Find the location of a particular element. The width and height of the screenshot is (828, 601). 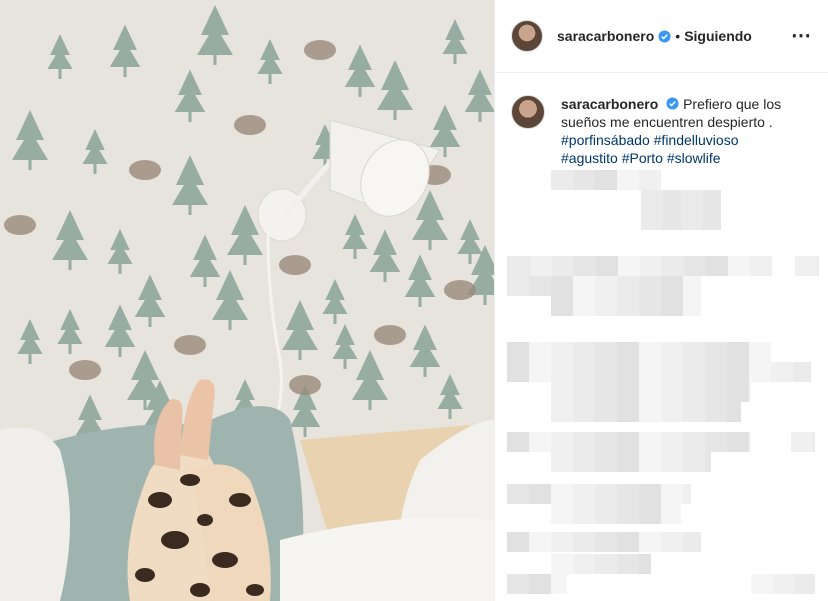

more-options-icon: ⋯ is located at coordinates (801, 36).